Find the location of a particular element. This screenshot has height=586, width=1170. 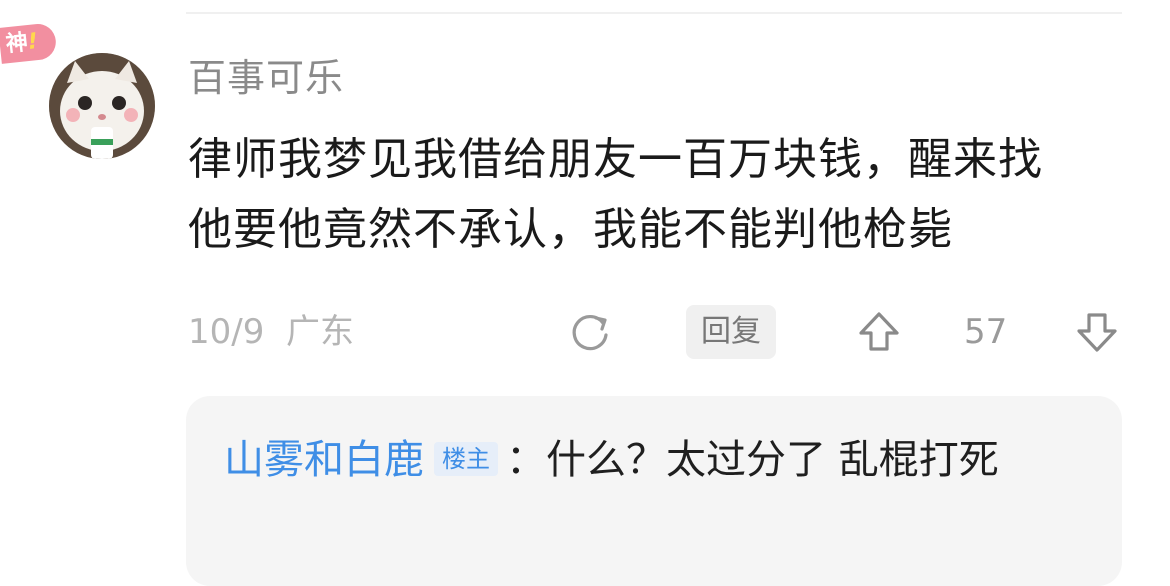

comment-meta-row: 10/9 广东 回复 57 is located at coordinates (658, 332).